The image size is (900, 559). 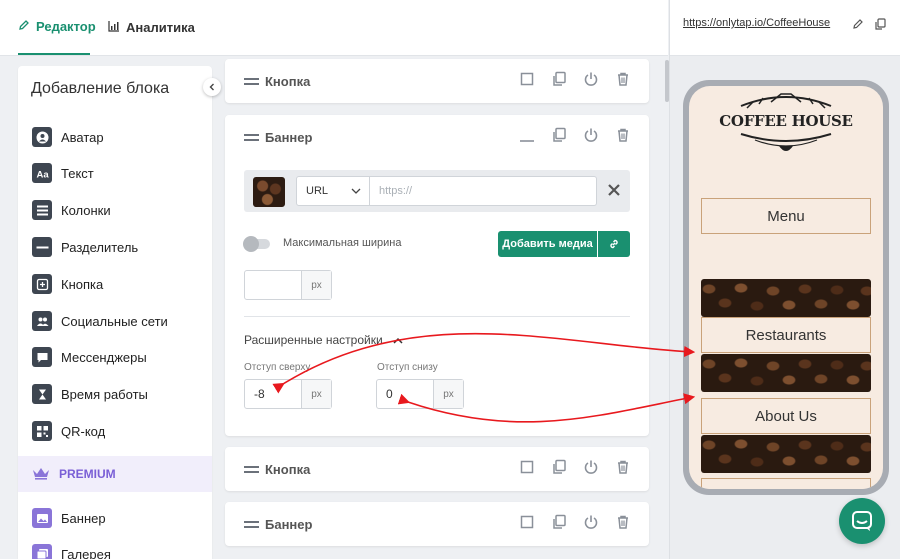 What do you see at coordinates (858, 23) in the screenshot?
I see `edit-pencil-icon` at bounding box center [858, 23].